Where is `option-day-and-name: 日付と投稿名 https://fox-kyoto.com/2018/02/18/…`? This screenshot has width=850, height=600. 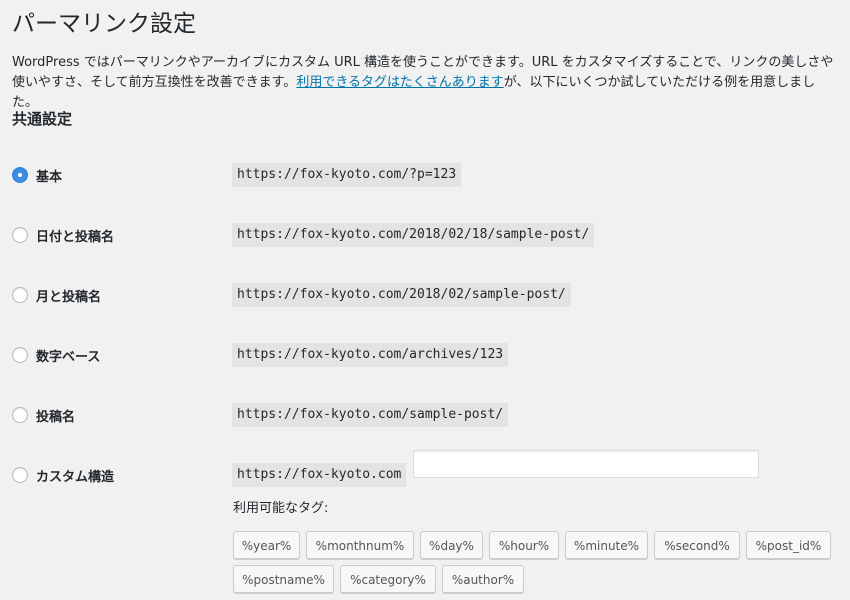 option-day-and-name: 日付と投稿名 https://fox-kyoto.com/2018/02/18/… is located at coordinates (427, 235).